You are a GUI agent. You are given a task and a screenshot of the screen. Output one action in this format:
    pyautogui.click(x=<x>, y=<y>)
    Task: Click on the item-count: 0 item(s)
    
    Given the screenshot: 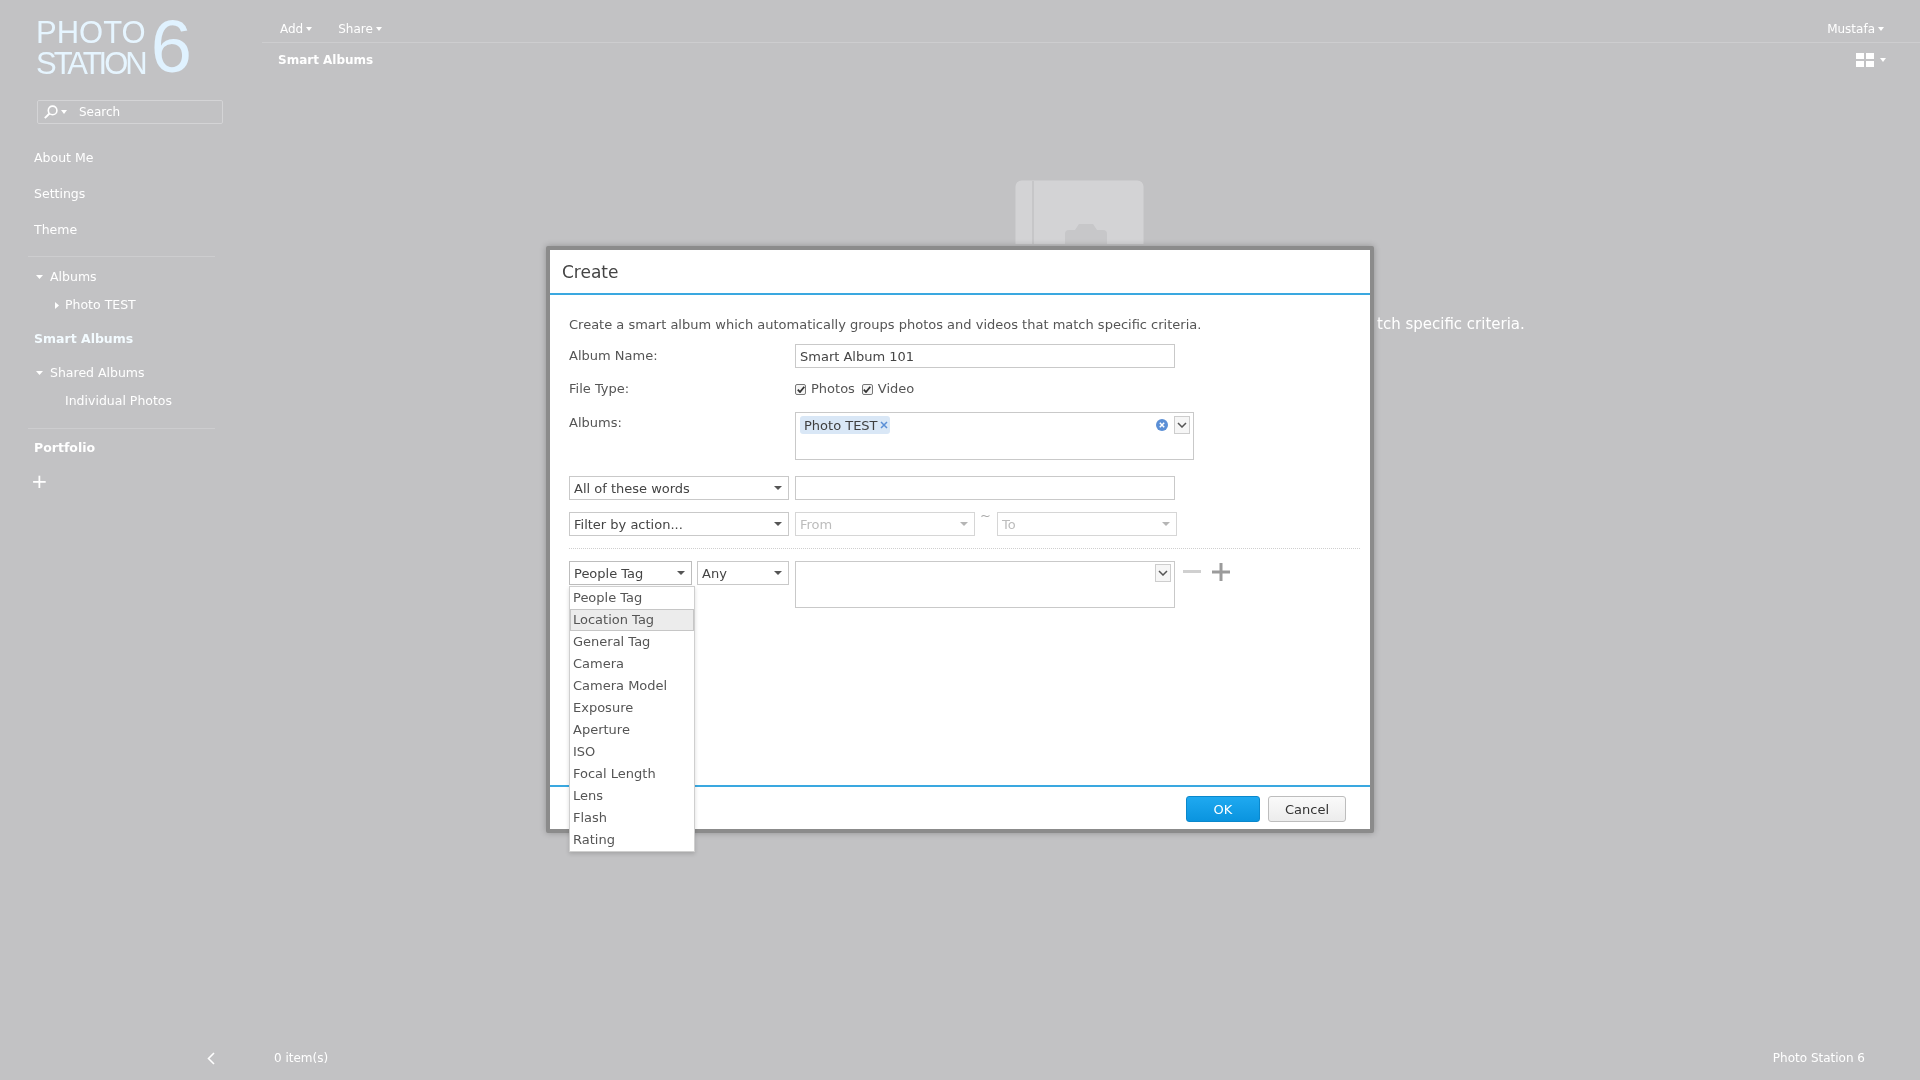 What is the action you would take?
    pyautogui.click(x=301, y=1058)
    